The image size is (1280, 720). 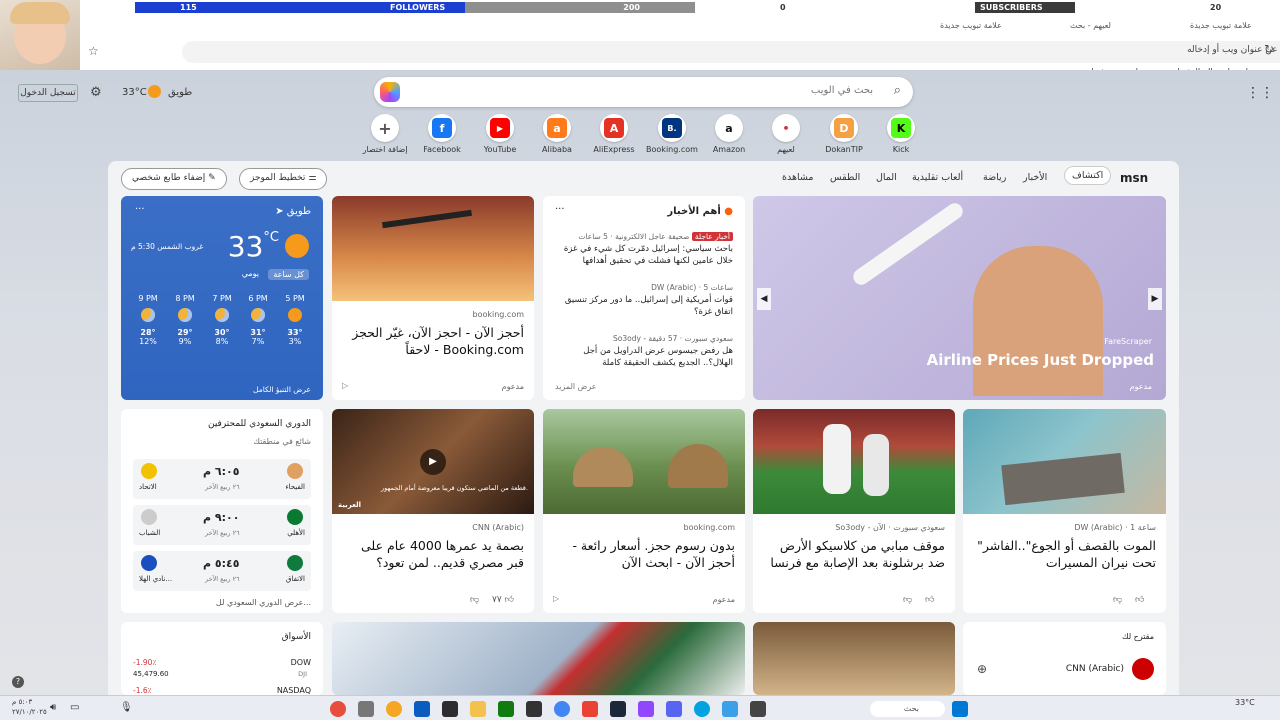 I want to click on chrome-icon, so click(x=562, y=709).